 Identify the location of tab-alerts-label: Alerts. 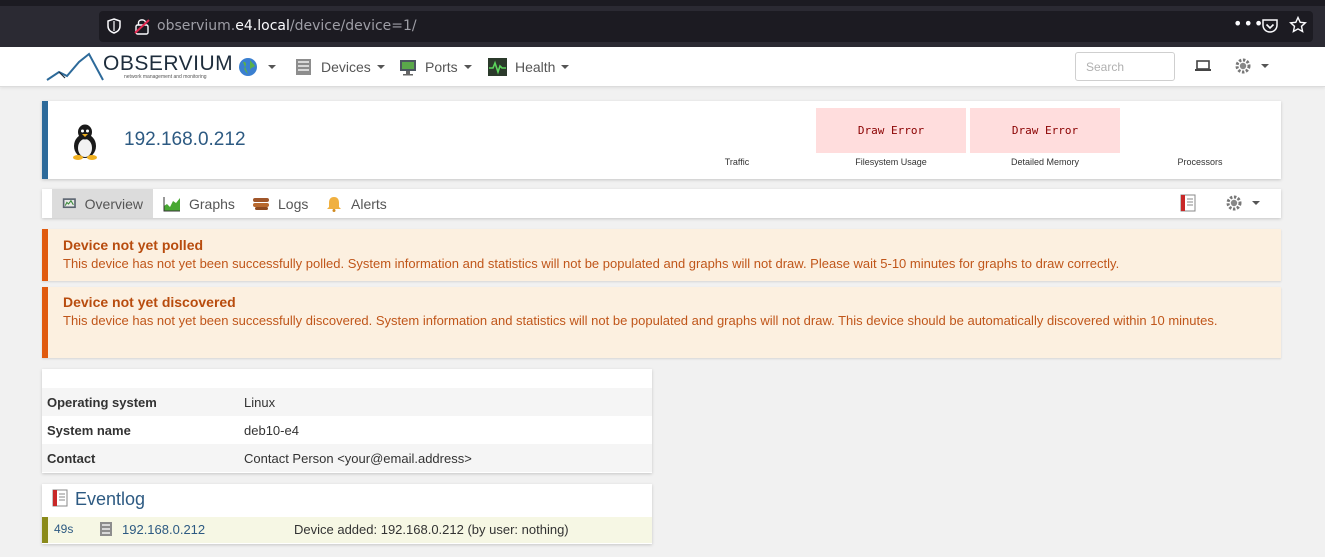
(369, 203).